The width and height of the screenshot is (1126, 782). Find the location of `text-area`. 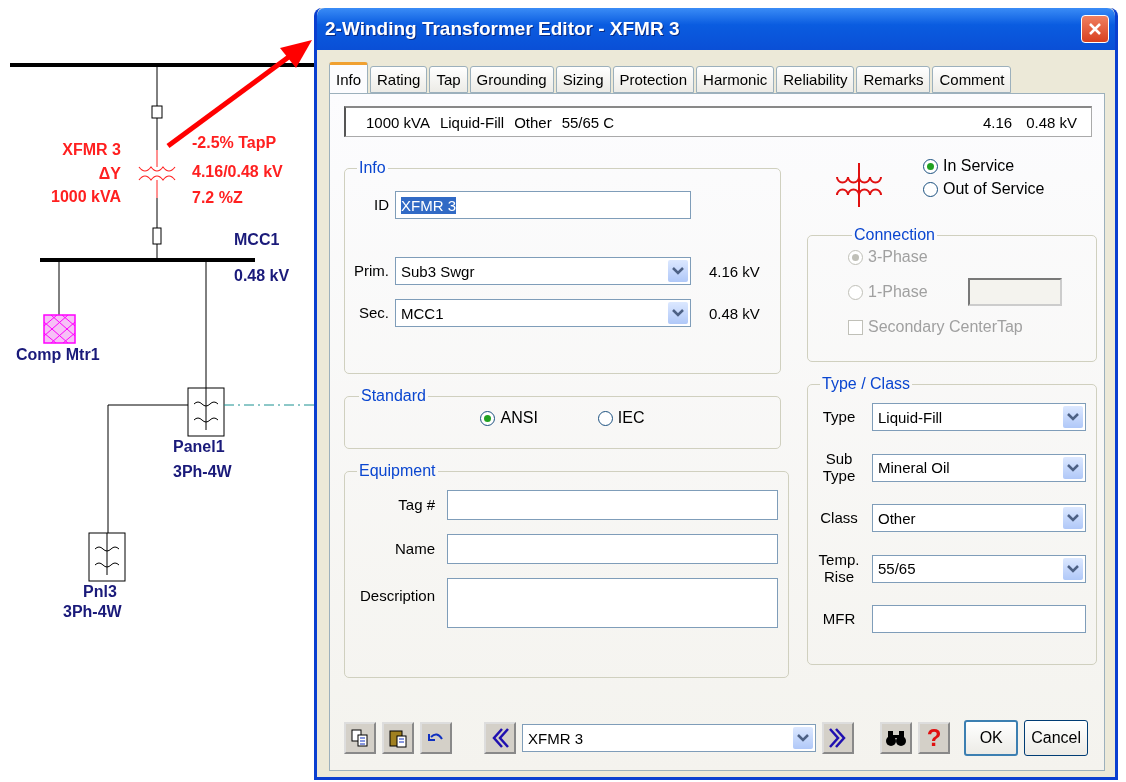

text-area is located at coordinates (612, 603).